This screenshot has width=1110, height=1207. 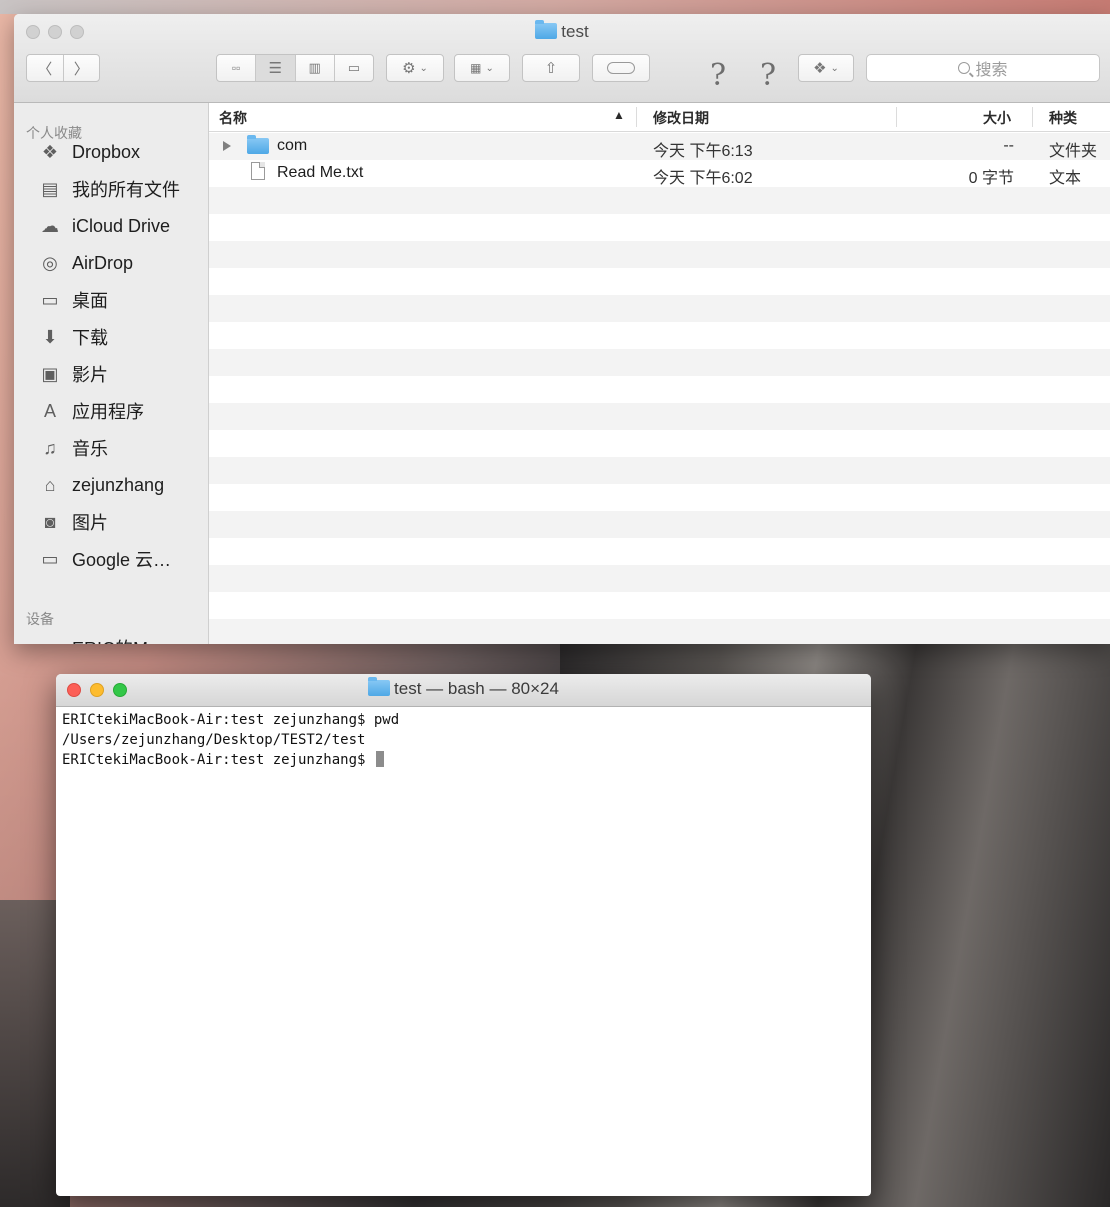 I want to click on dropbox-menu-button: ❖ ⌄, so click(x=826, y=68).